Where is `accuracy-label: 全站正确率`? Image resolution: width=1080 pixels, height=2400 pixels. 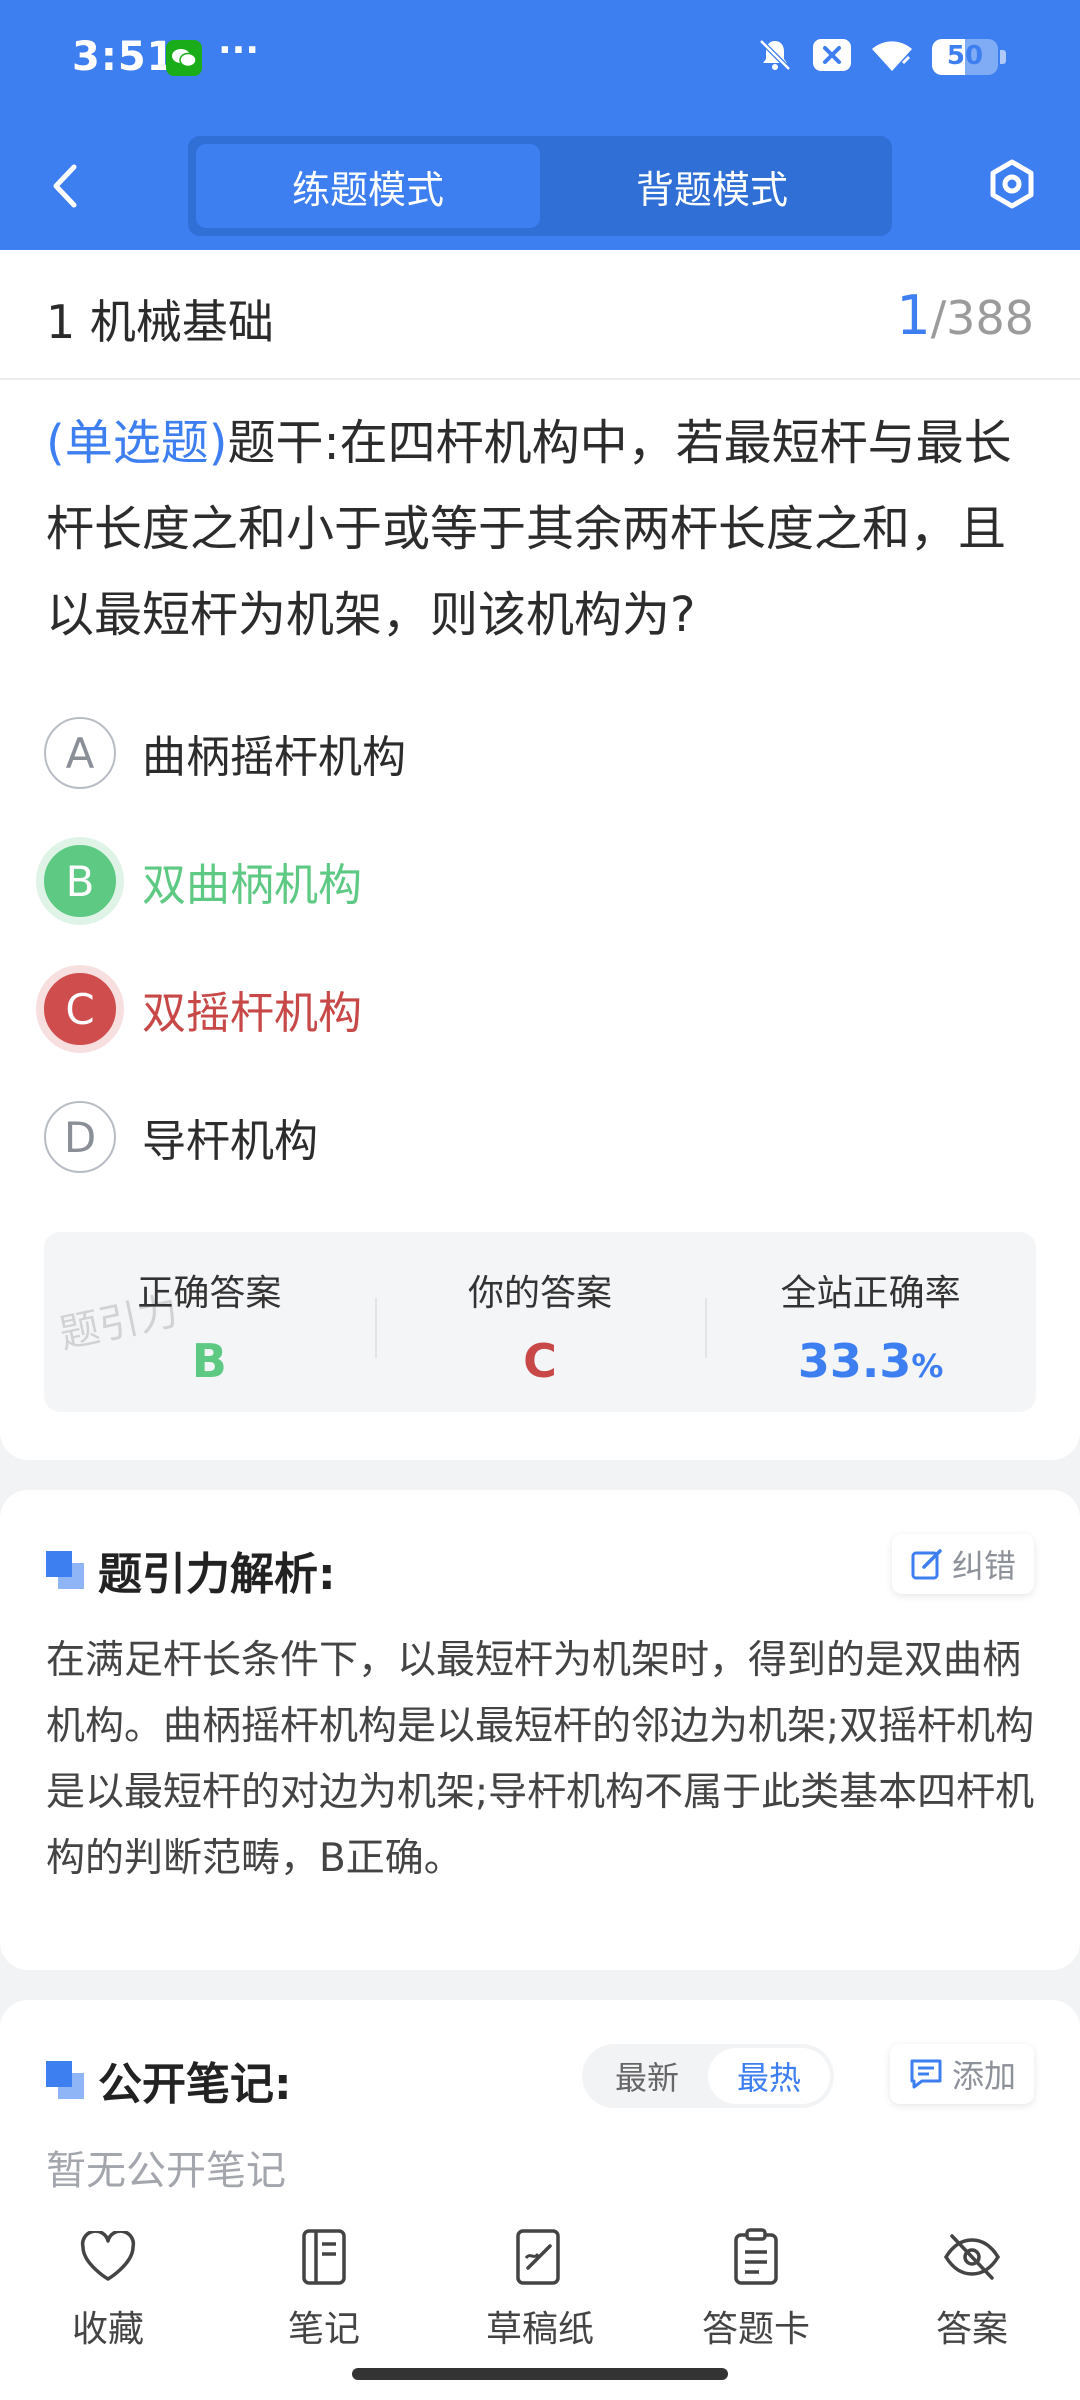
accuracy-label: 全站正确率 is located at coordinates (870, 1293).